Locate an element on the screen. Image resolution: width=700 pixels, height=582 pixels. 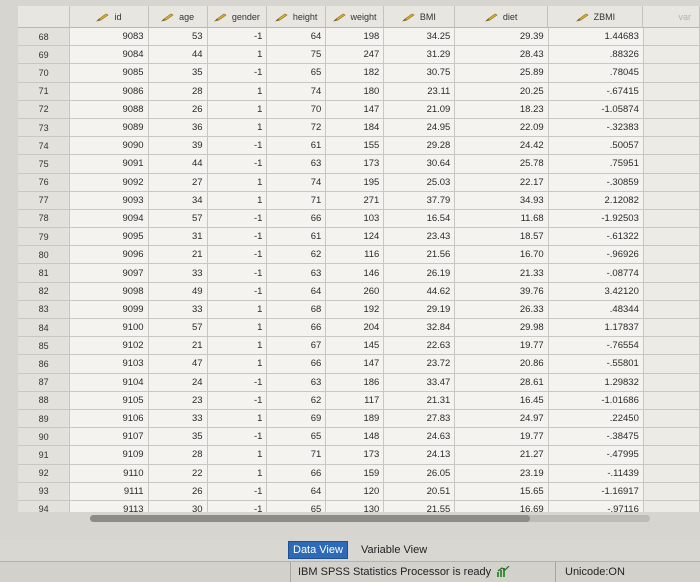
cell-id: 9110 is located at coordinates (109, 473).